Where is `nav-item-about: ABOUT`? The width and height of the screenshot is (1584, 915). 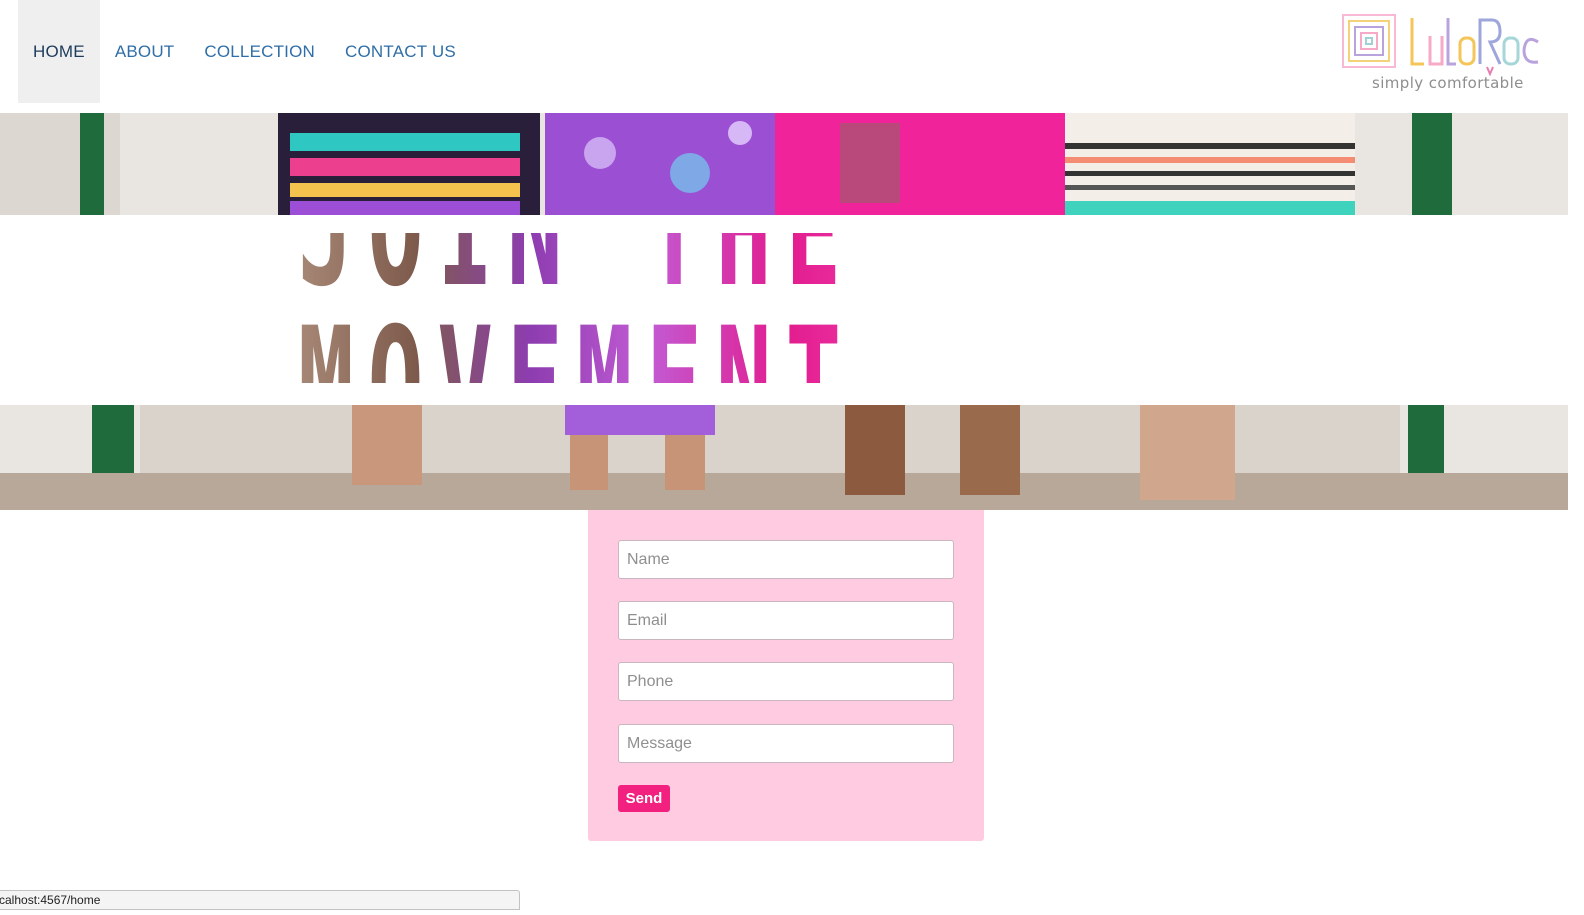
nav-item-about: ABOUT is located at coordinates (145, 51).